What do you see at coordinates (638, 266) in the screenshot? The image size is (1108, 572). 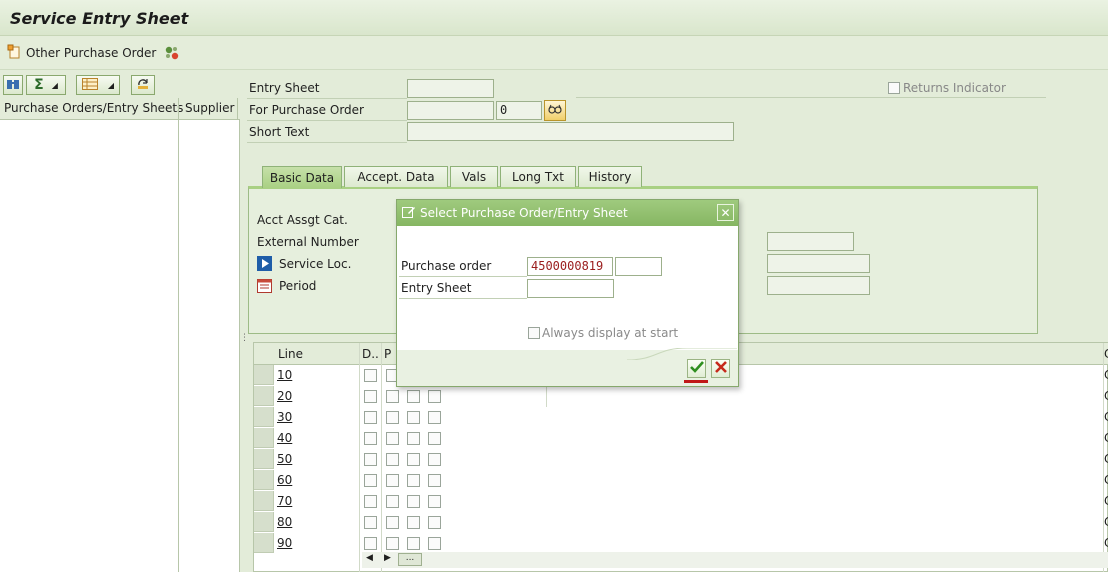 I see `purchase-order-item-field` at bounding box center [638, 266].